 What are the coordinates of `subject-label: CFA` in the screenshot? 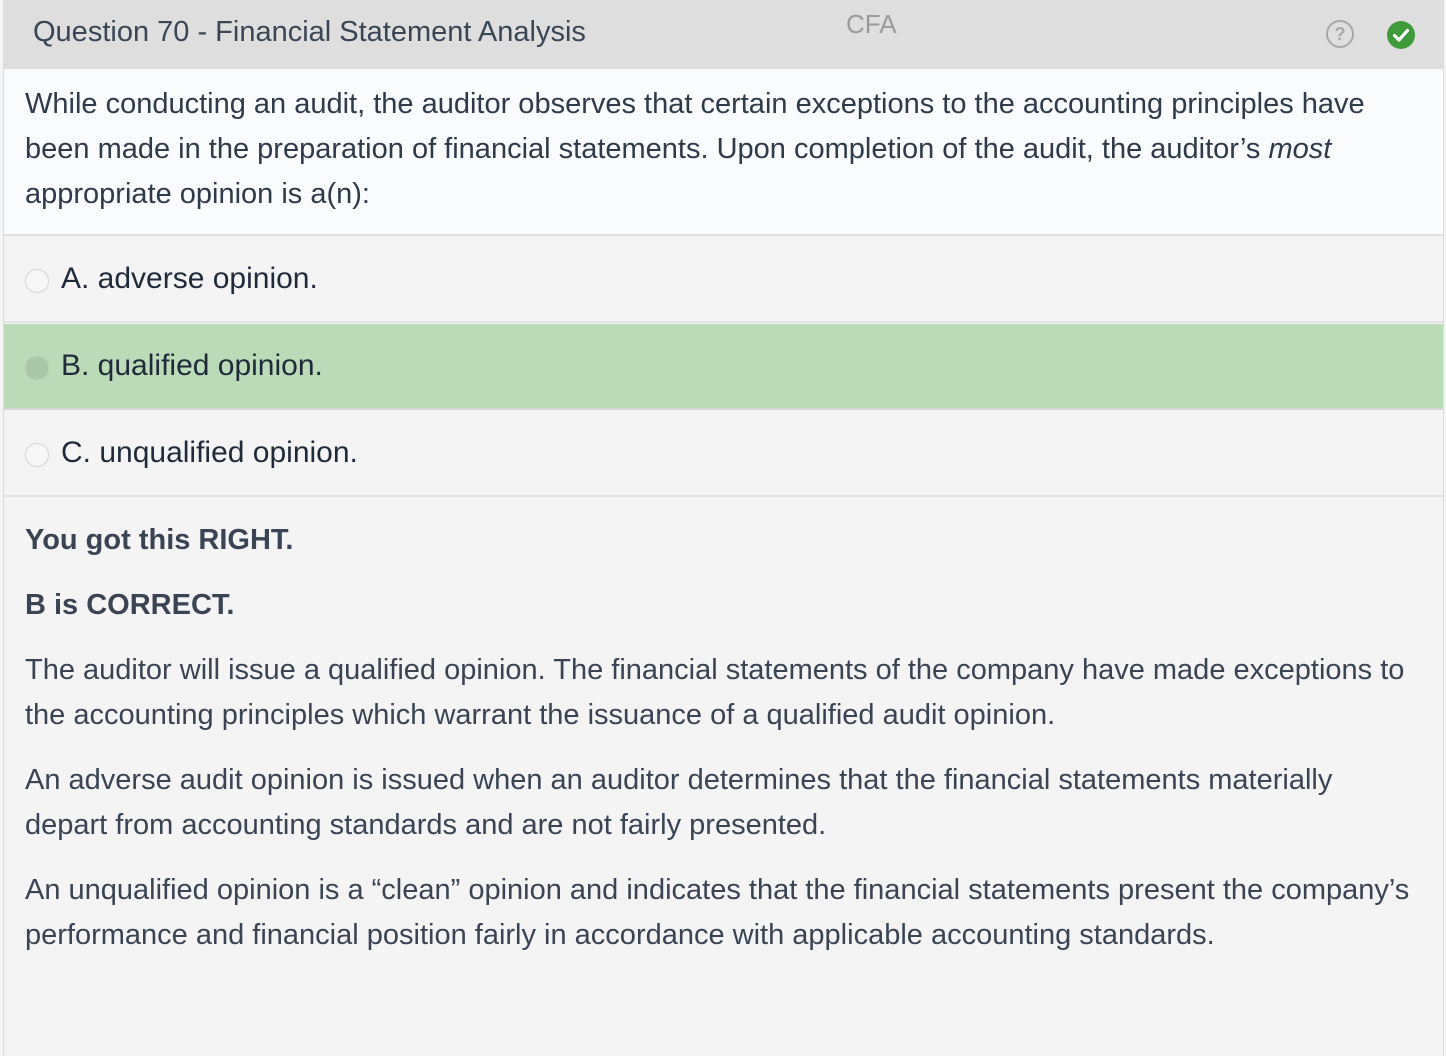 It's located at (871, 24).